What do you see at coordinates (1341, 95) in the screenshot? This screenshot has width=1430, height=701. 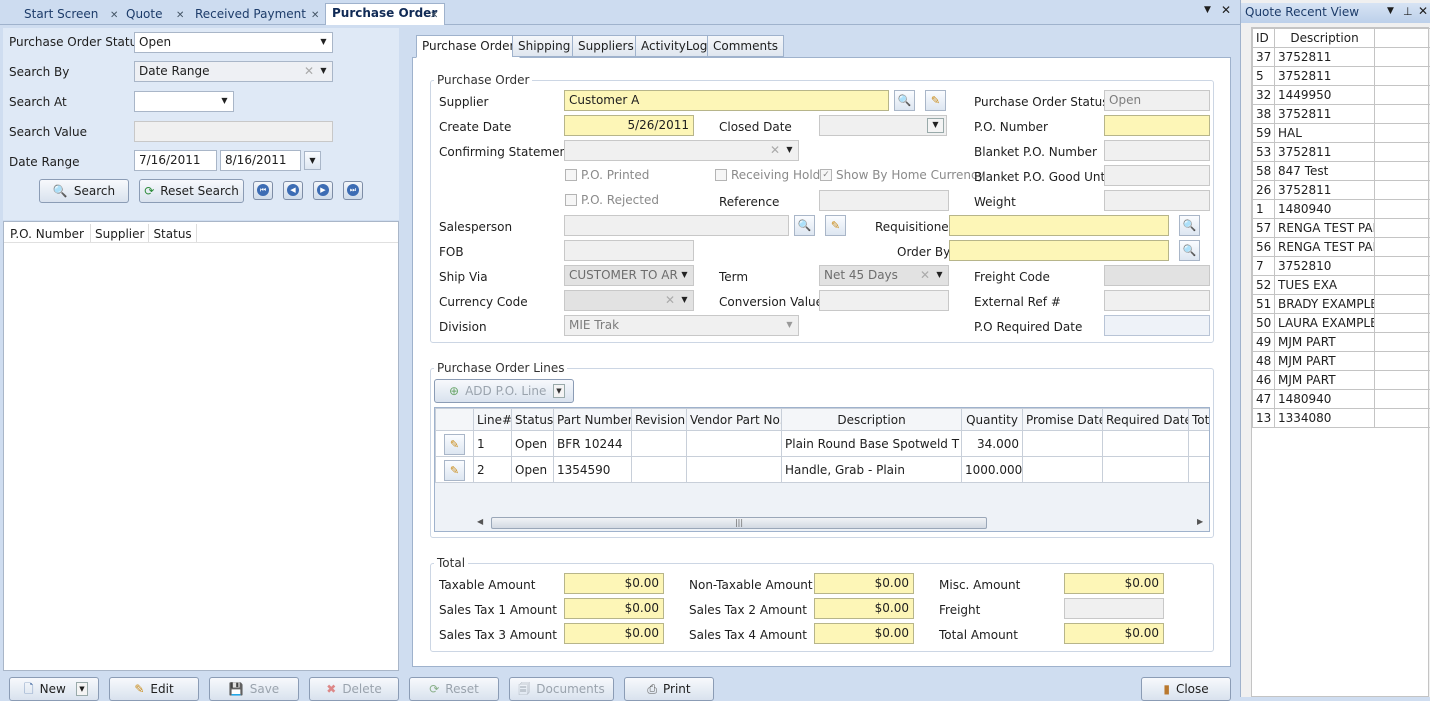 I see `list-item: 321449950` at bounding box center [1341, 95].